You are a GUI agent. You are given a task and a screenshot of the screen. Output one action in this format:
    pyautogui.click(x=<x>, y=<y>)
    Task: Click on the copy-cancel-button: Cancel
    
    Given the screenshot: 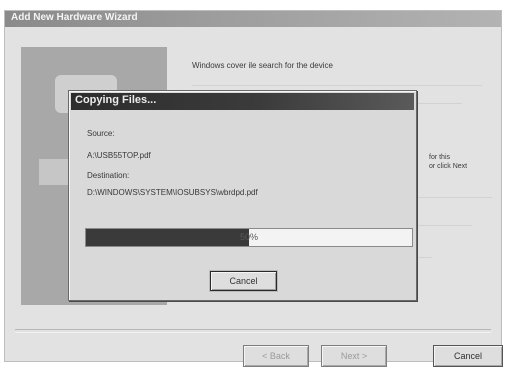 What is the action you would take?
    pyautogui.click(x=243, y=281)
    